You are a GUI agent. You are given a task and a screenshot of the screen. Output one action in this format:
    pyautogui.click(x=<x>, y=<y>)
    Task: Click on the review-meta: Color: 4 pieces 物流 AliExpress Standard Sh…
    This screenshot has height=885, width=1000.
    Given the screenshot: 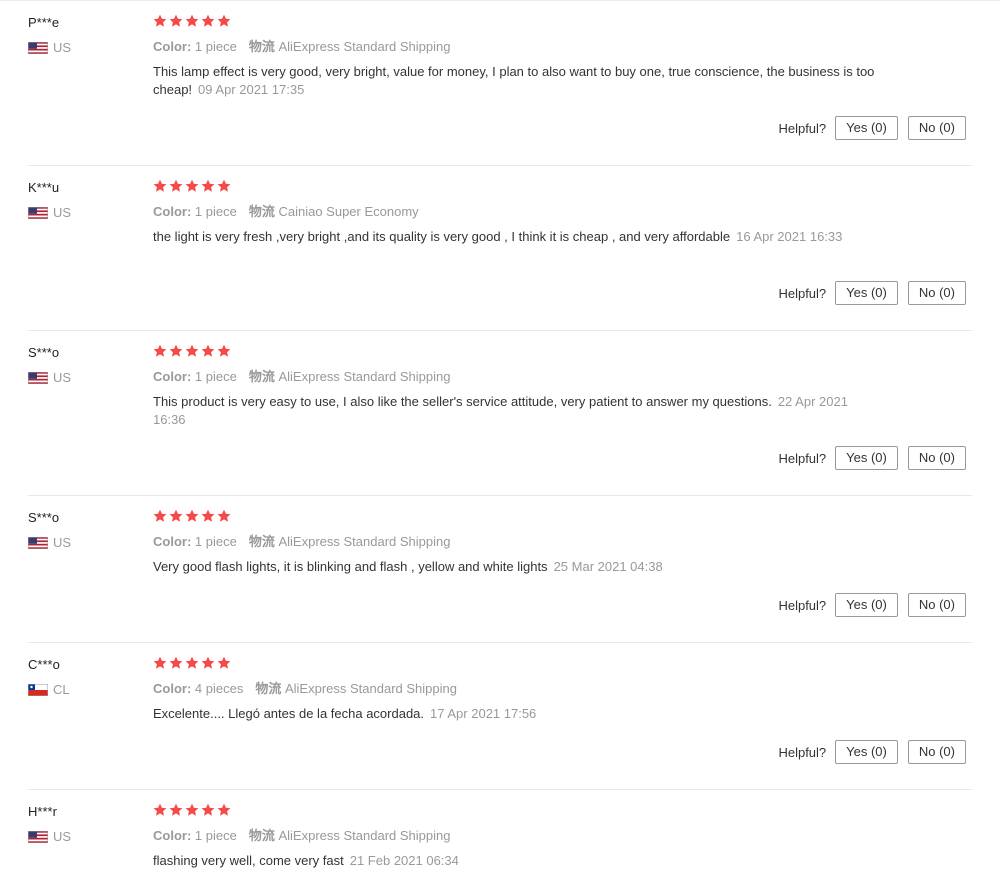 What is the action you would take?
    pyautogui.click(x=305, y=689)
    